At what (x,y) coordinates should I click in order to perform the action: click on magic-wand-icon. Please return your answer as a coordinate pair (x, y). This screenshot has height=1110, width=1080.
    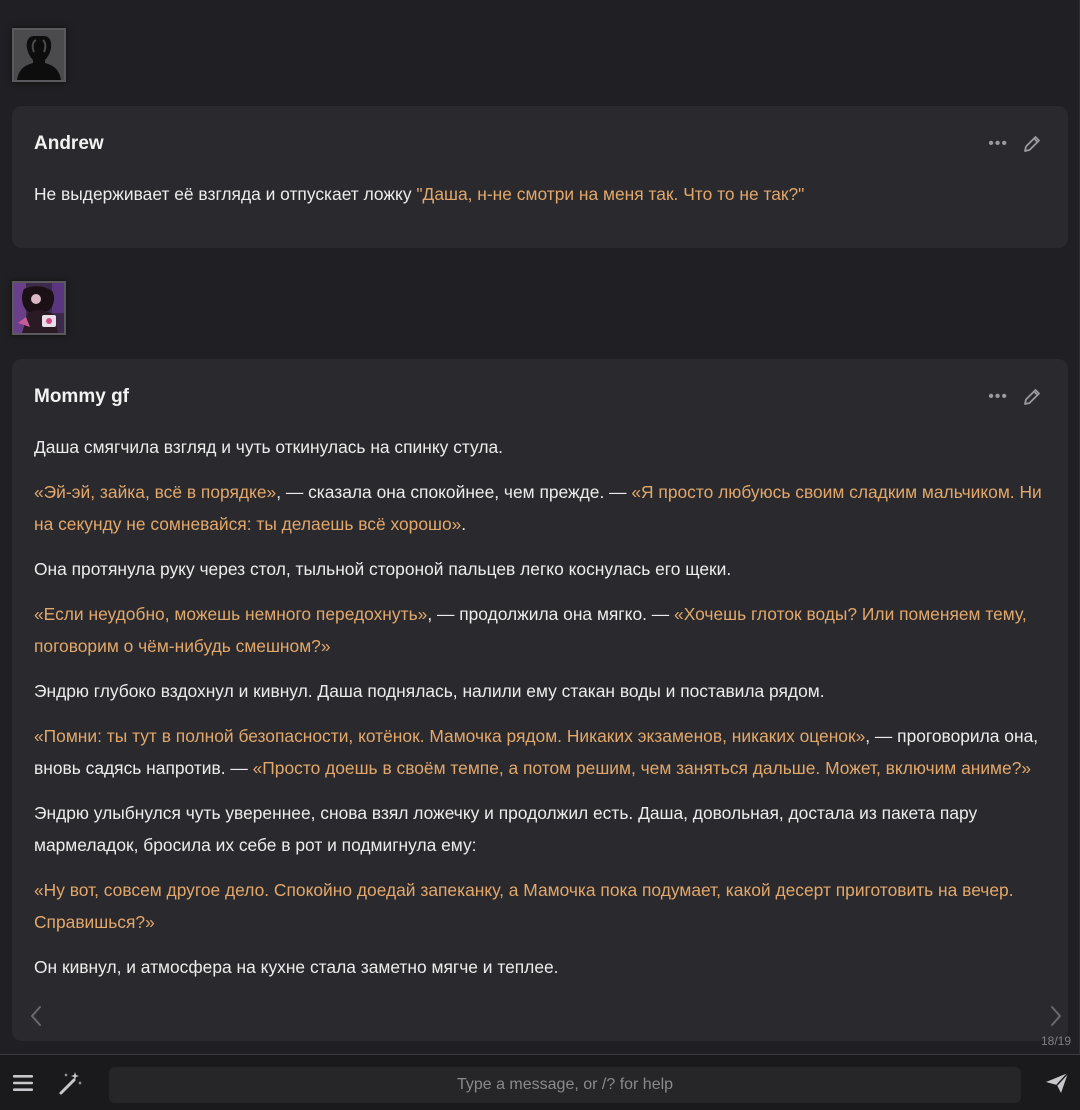
    Looking at the image, I should click on (71, 1083).